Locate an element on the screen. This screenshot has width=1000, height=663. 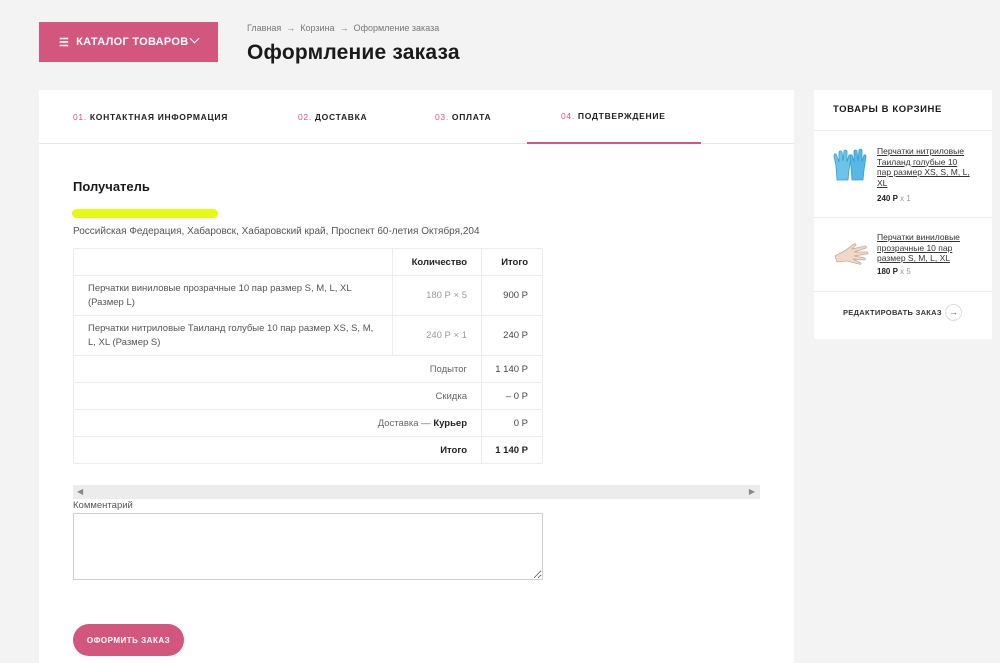
step-number: 01. is located at coordinates (80, 117).